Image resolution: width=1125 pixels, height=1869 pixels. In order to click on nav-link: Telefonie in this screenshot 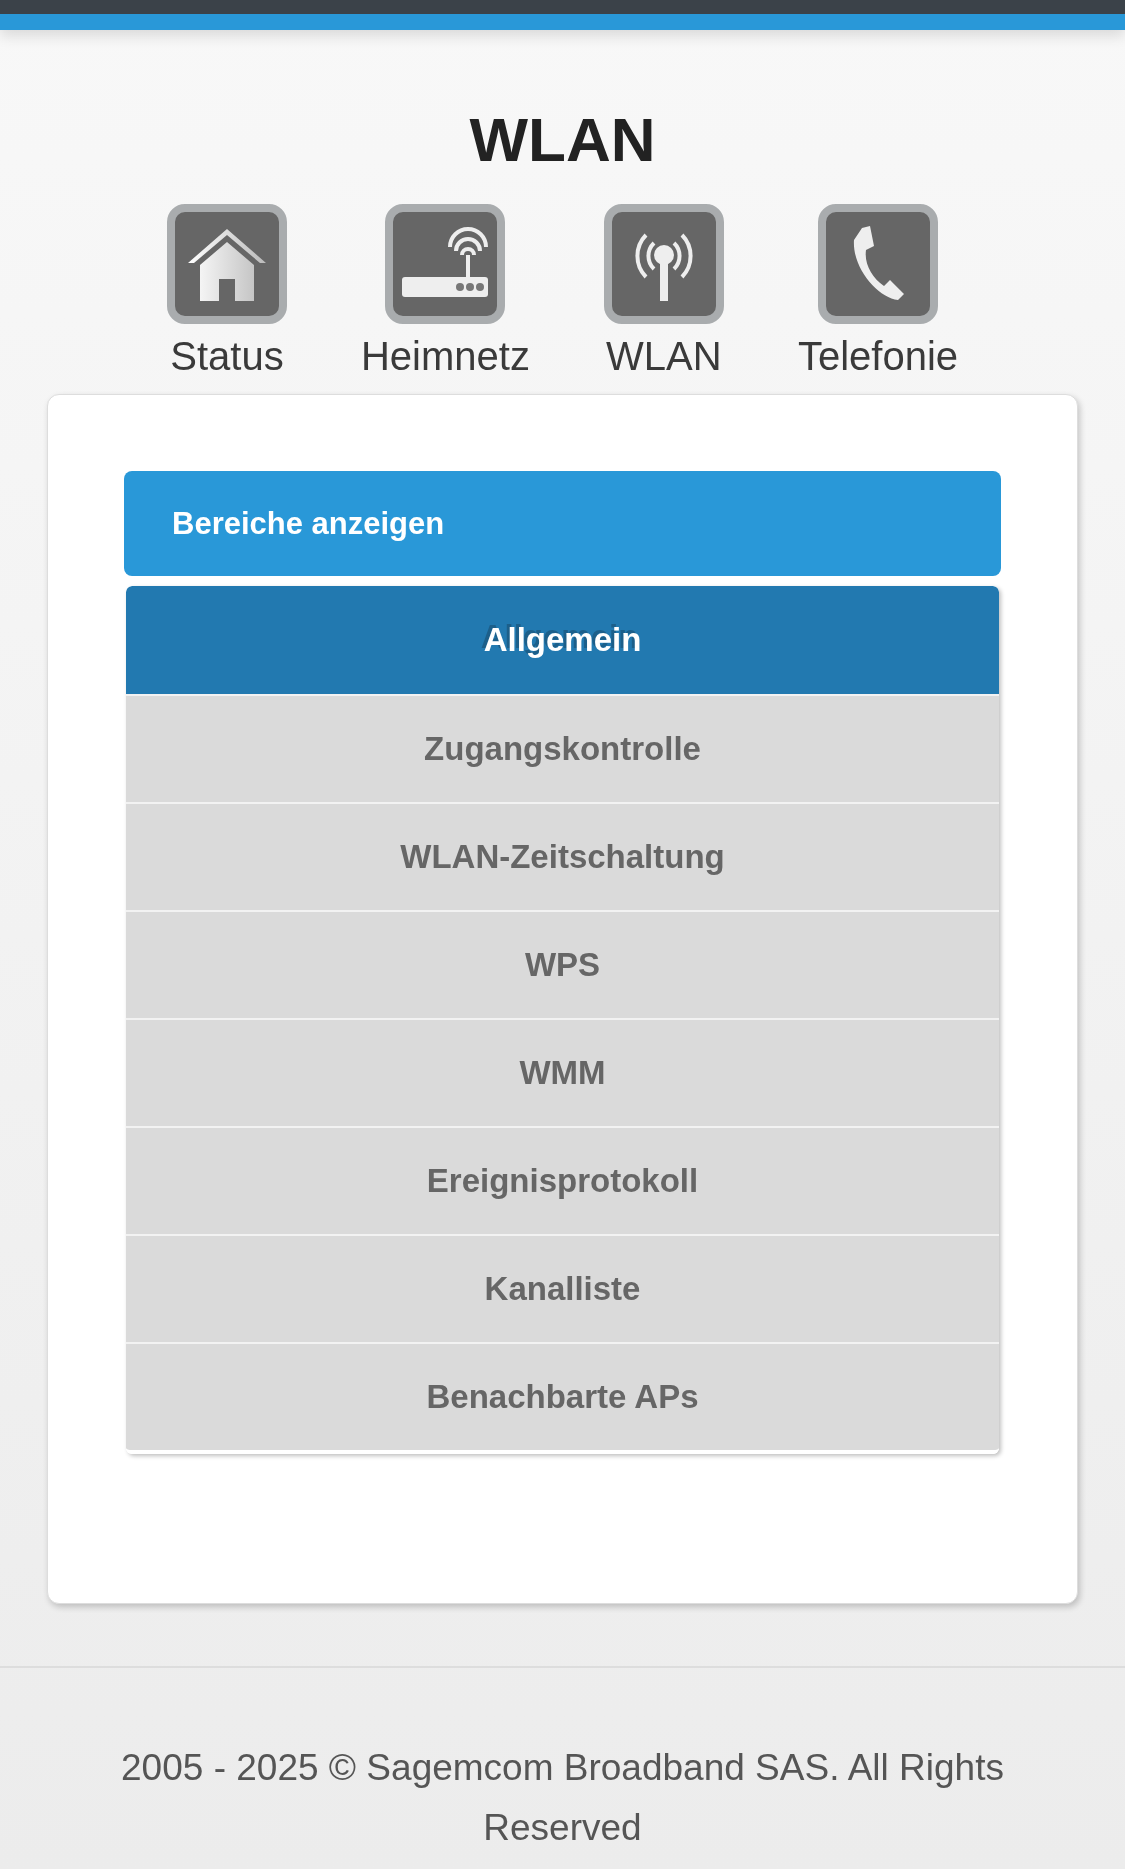, I will do `click(878, 291)`.